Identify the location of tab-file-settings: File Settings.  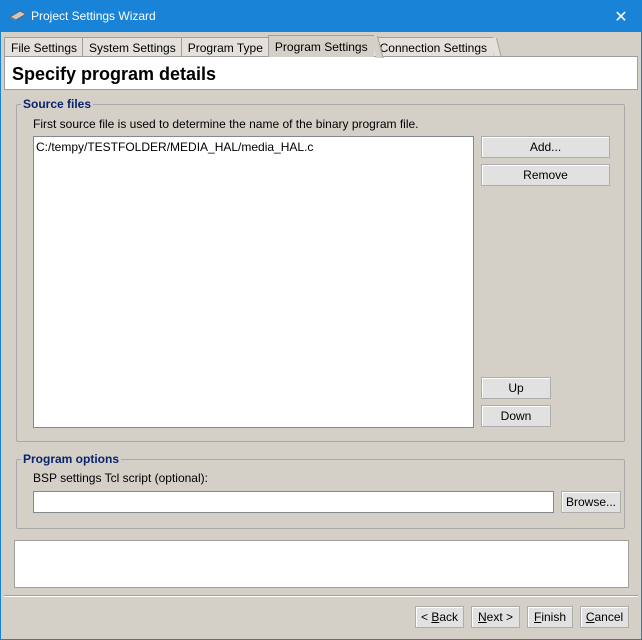
(44, 47).